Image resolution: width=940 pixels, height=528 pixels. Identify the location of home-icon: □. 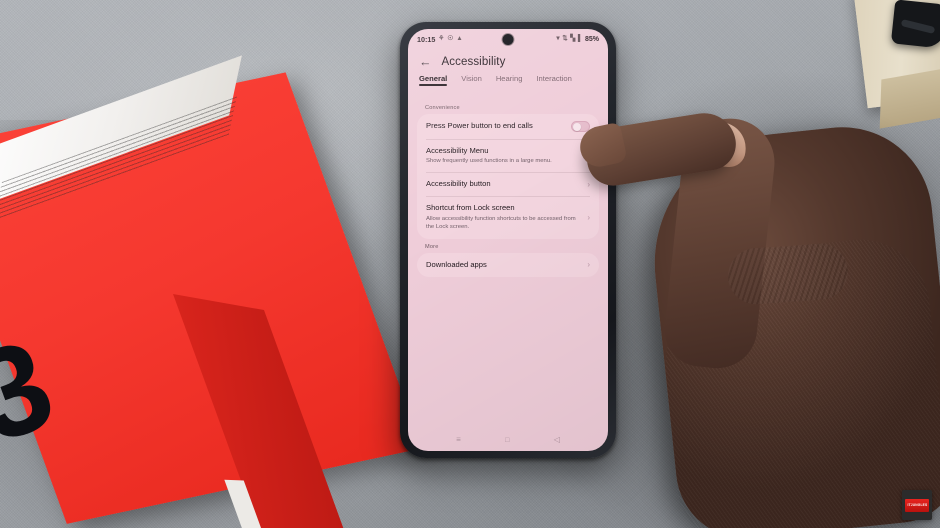
(507, 440).